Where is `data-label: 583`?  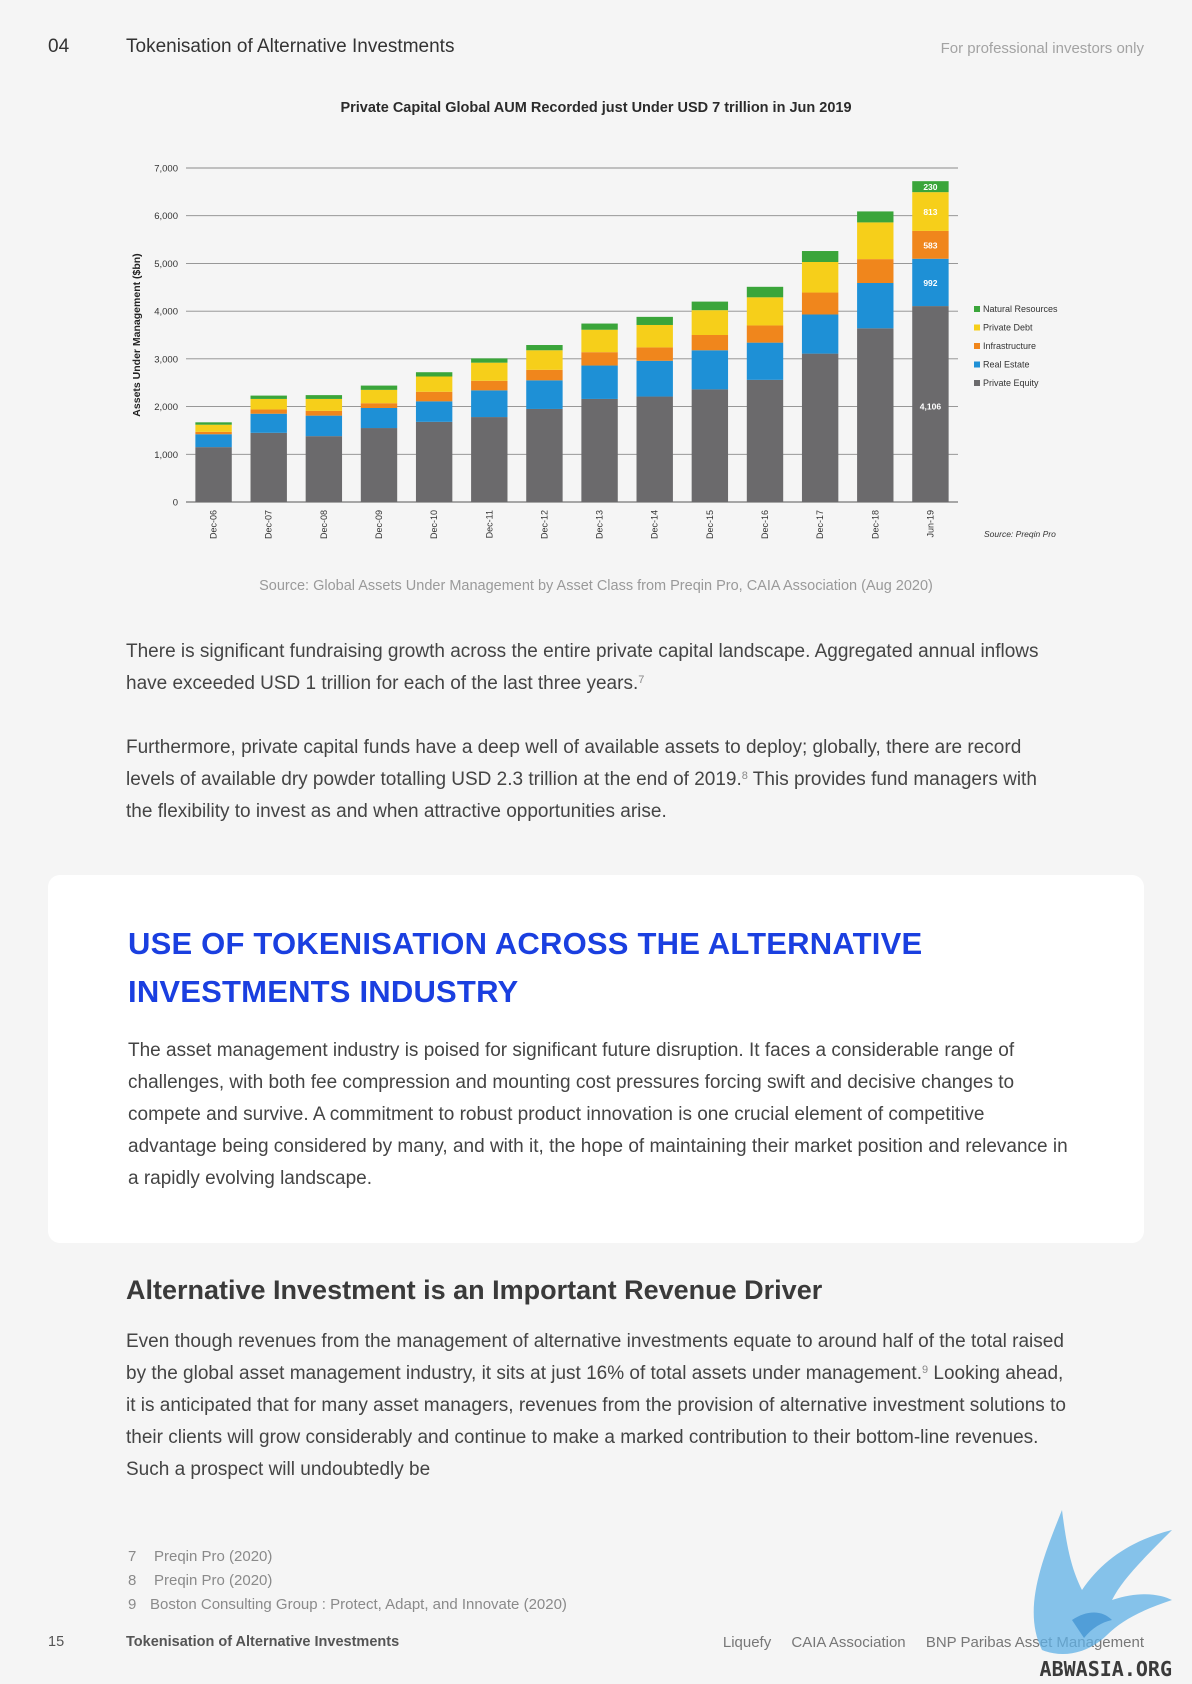 data-label: 583 is located at coordinates (930, 245).